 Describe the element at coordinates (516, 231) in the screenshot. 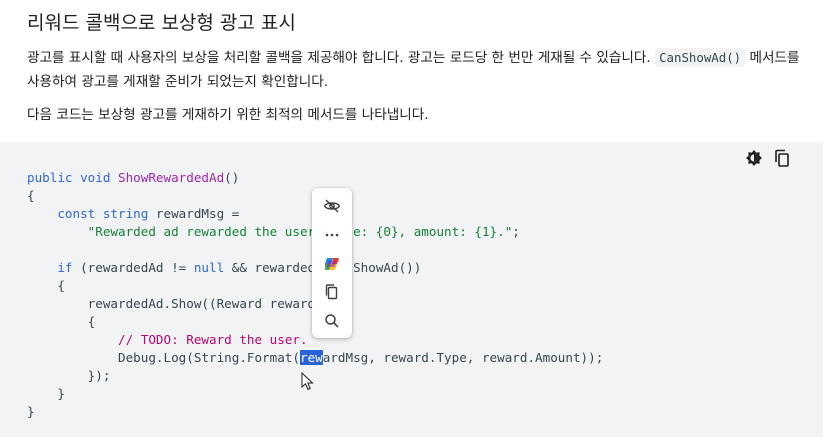

I see `code-text: ;` at that location.